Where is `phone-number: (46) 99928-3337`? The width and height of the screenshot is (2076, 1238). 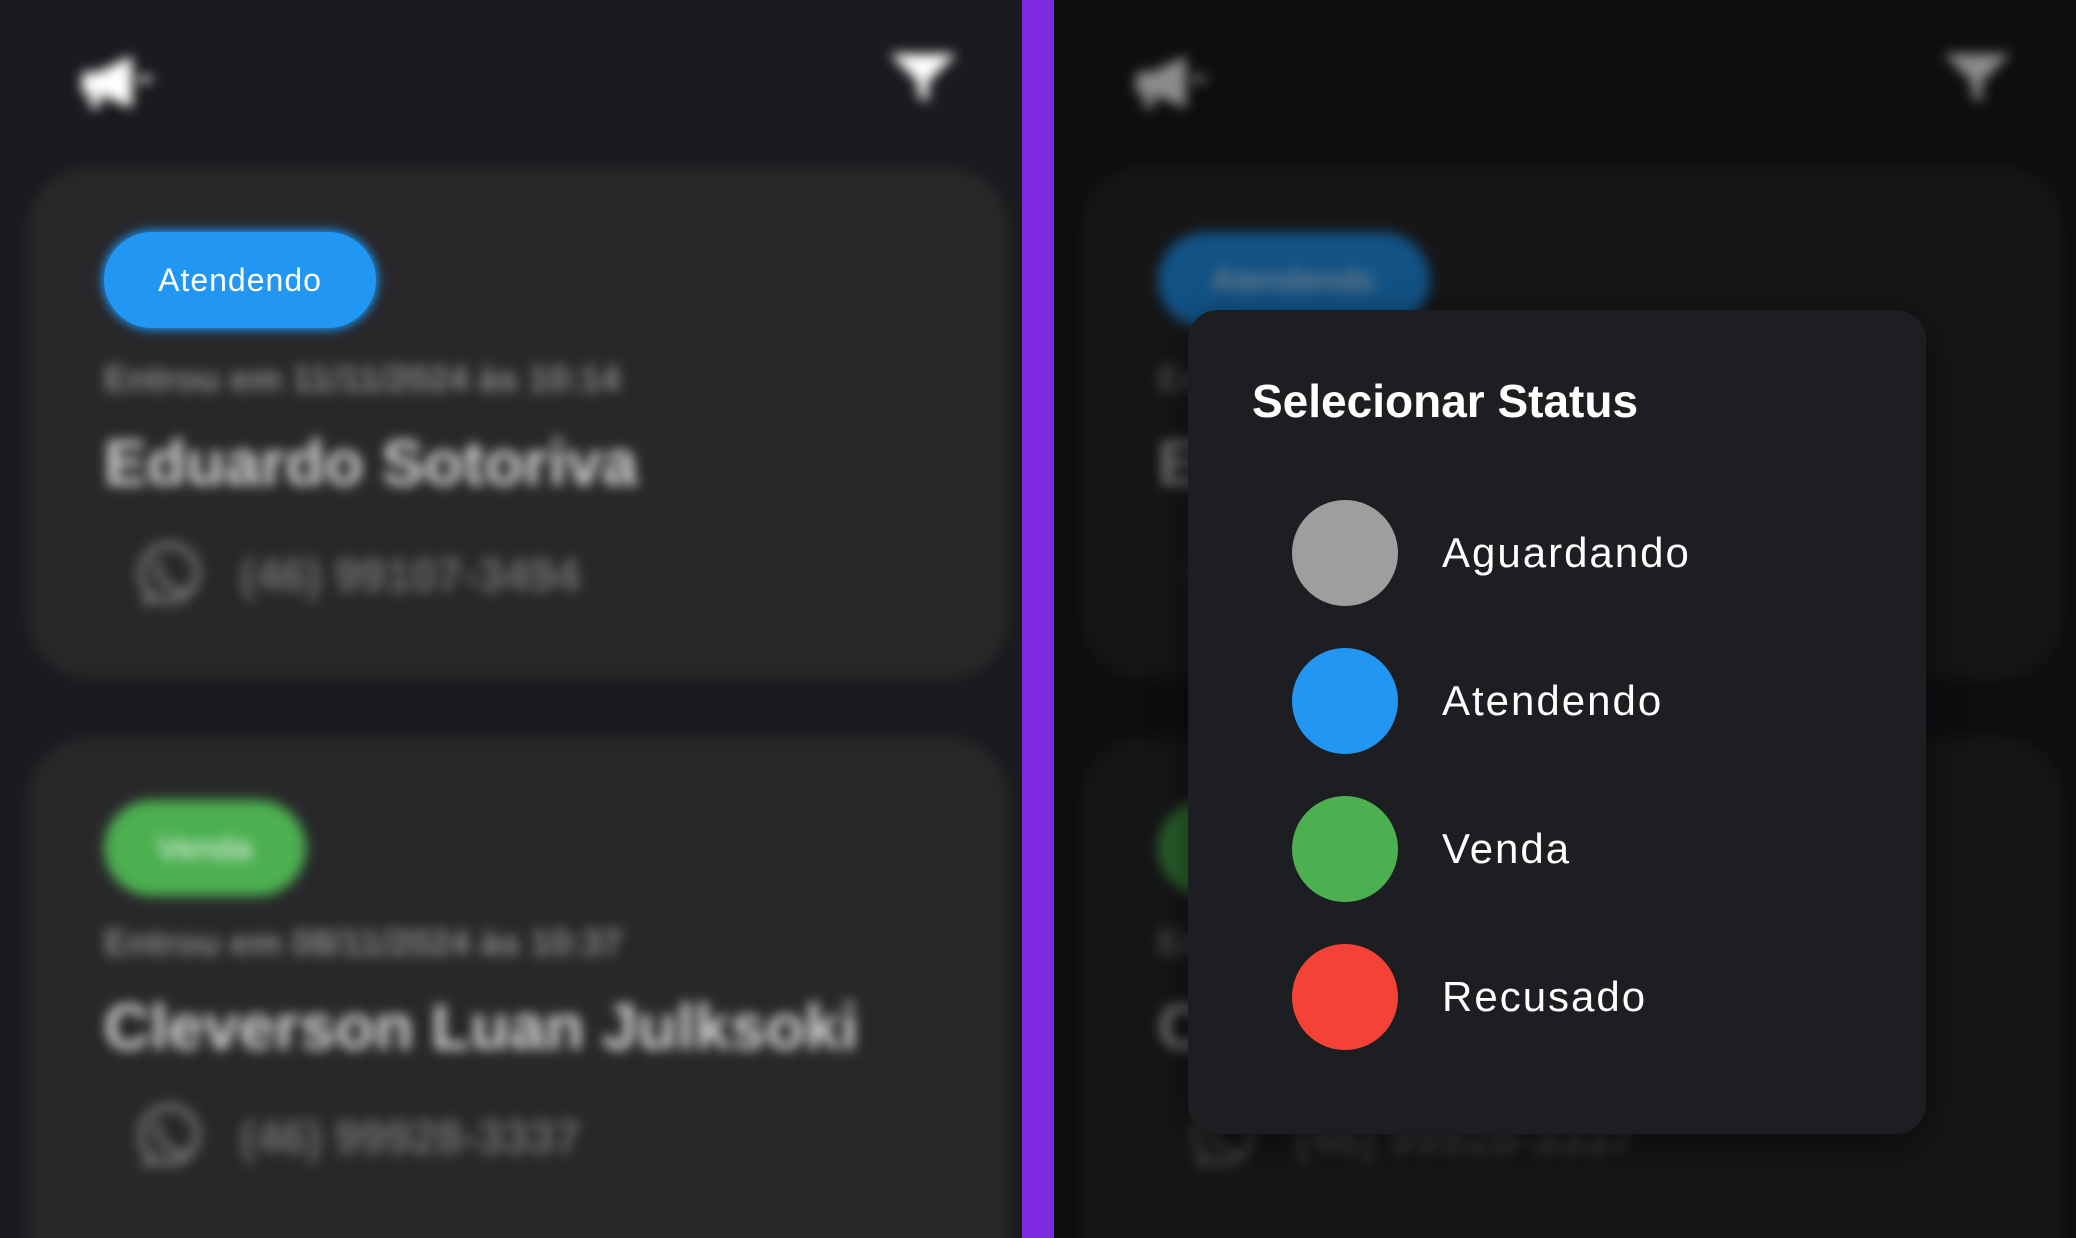
phone-number: (46) 99928-3337 is located at coordinates (410, 1137).